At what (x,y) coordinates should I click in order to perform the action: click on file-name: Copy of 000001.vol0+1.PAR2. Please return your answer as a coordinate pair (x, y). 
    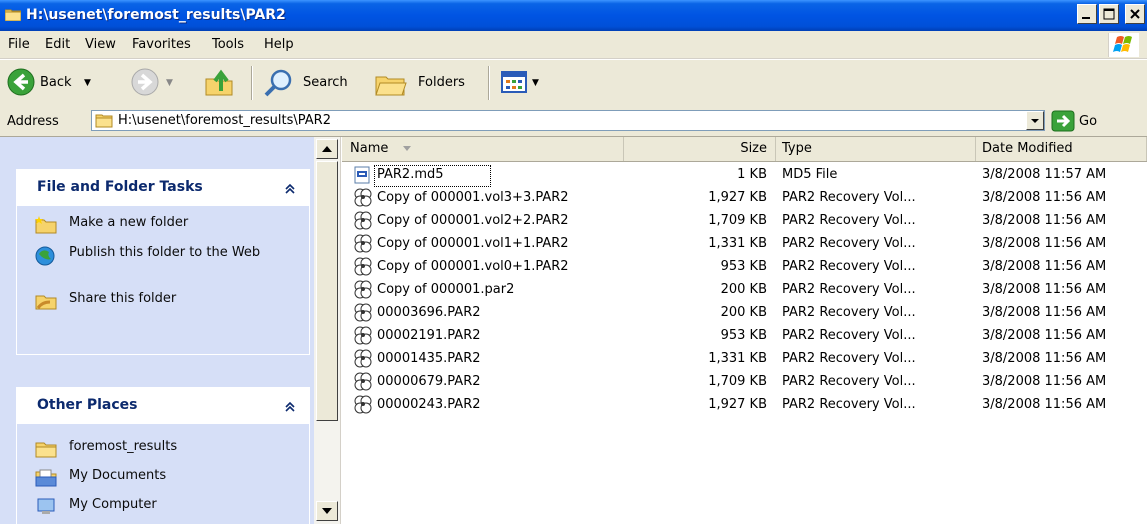
    Looking at the image, I should click on (473, 266).